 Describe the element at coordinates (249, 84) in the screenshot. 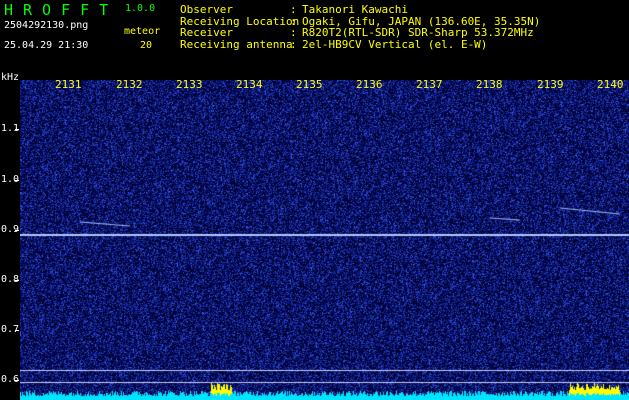

I see `minute-label: 2134` at that location.